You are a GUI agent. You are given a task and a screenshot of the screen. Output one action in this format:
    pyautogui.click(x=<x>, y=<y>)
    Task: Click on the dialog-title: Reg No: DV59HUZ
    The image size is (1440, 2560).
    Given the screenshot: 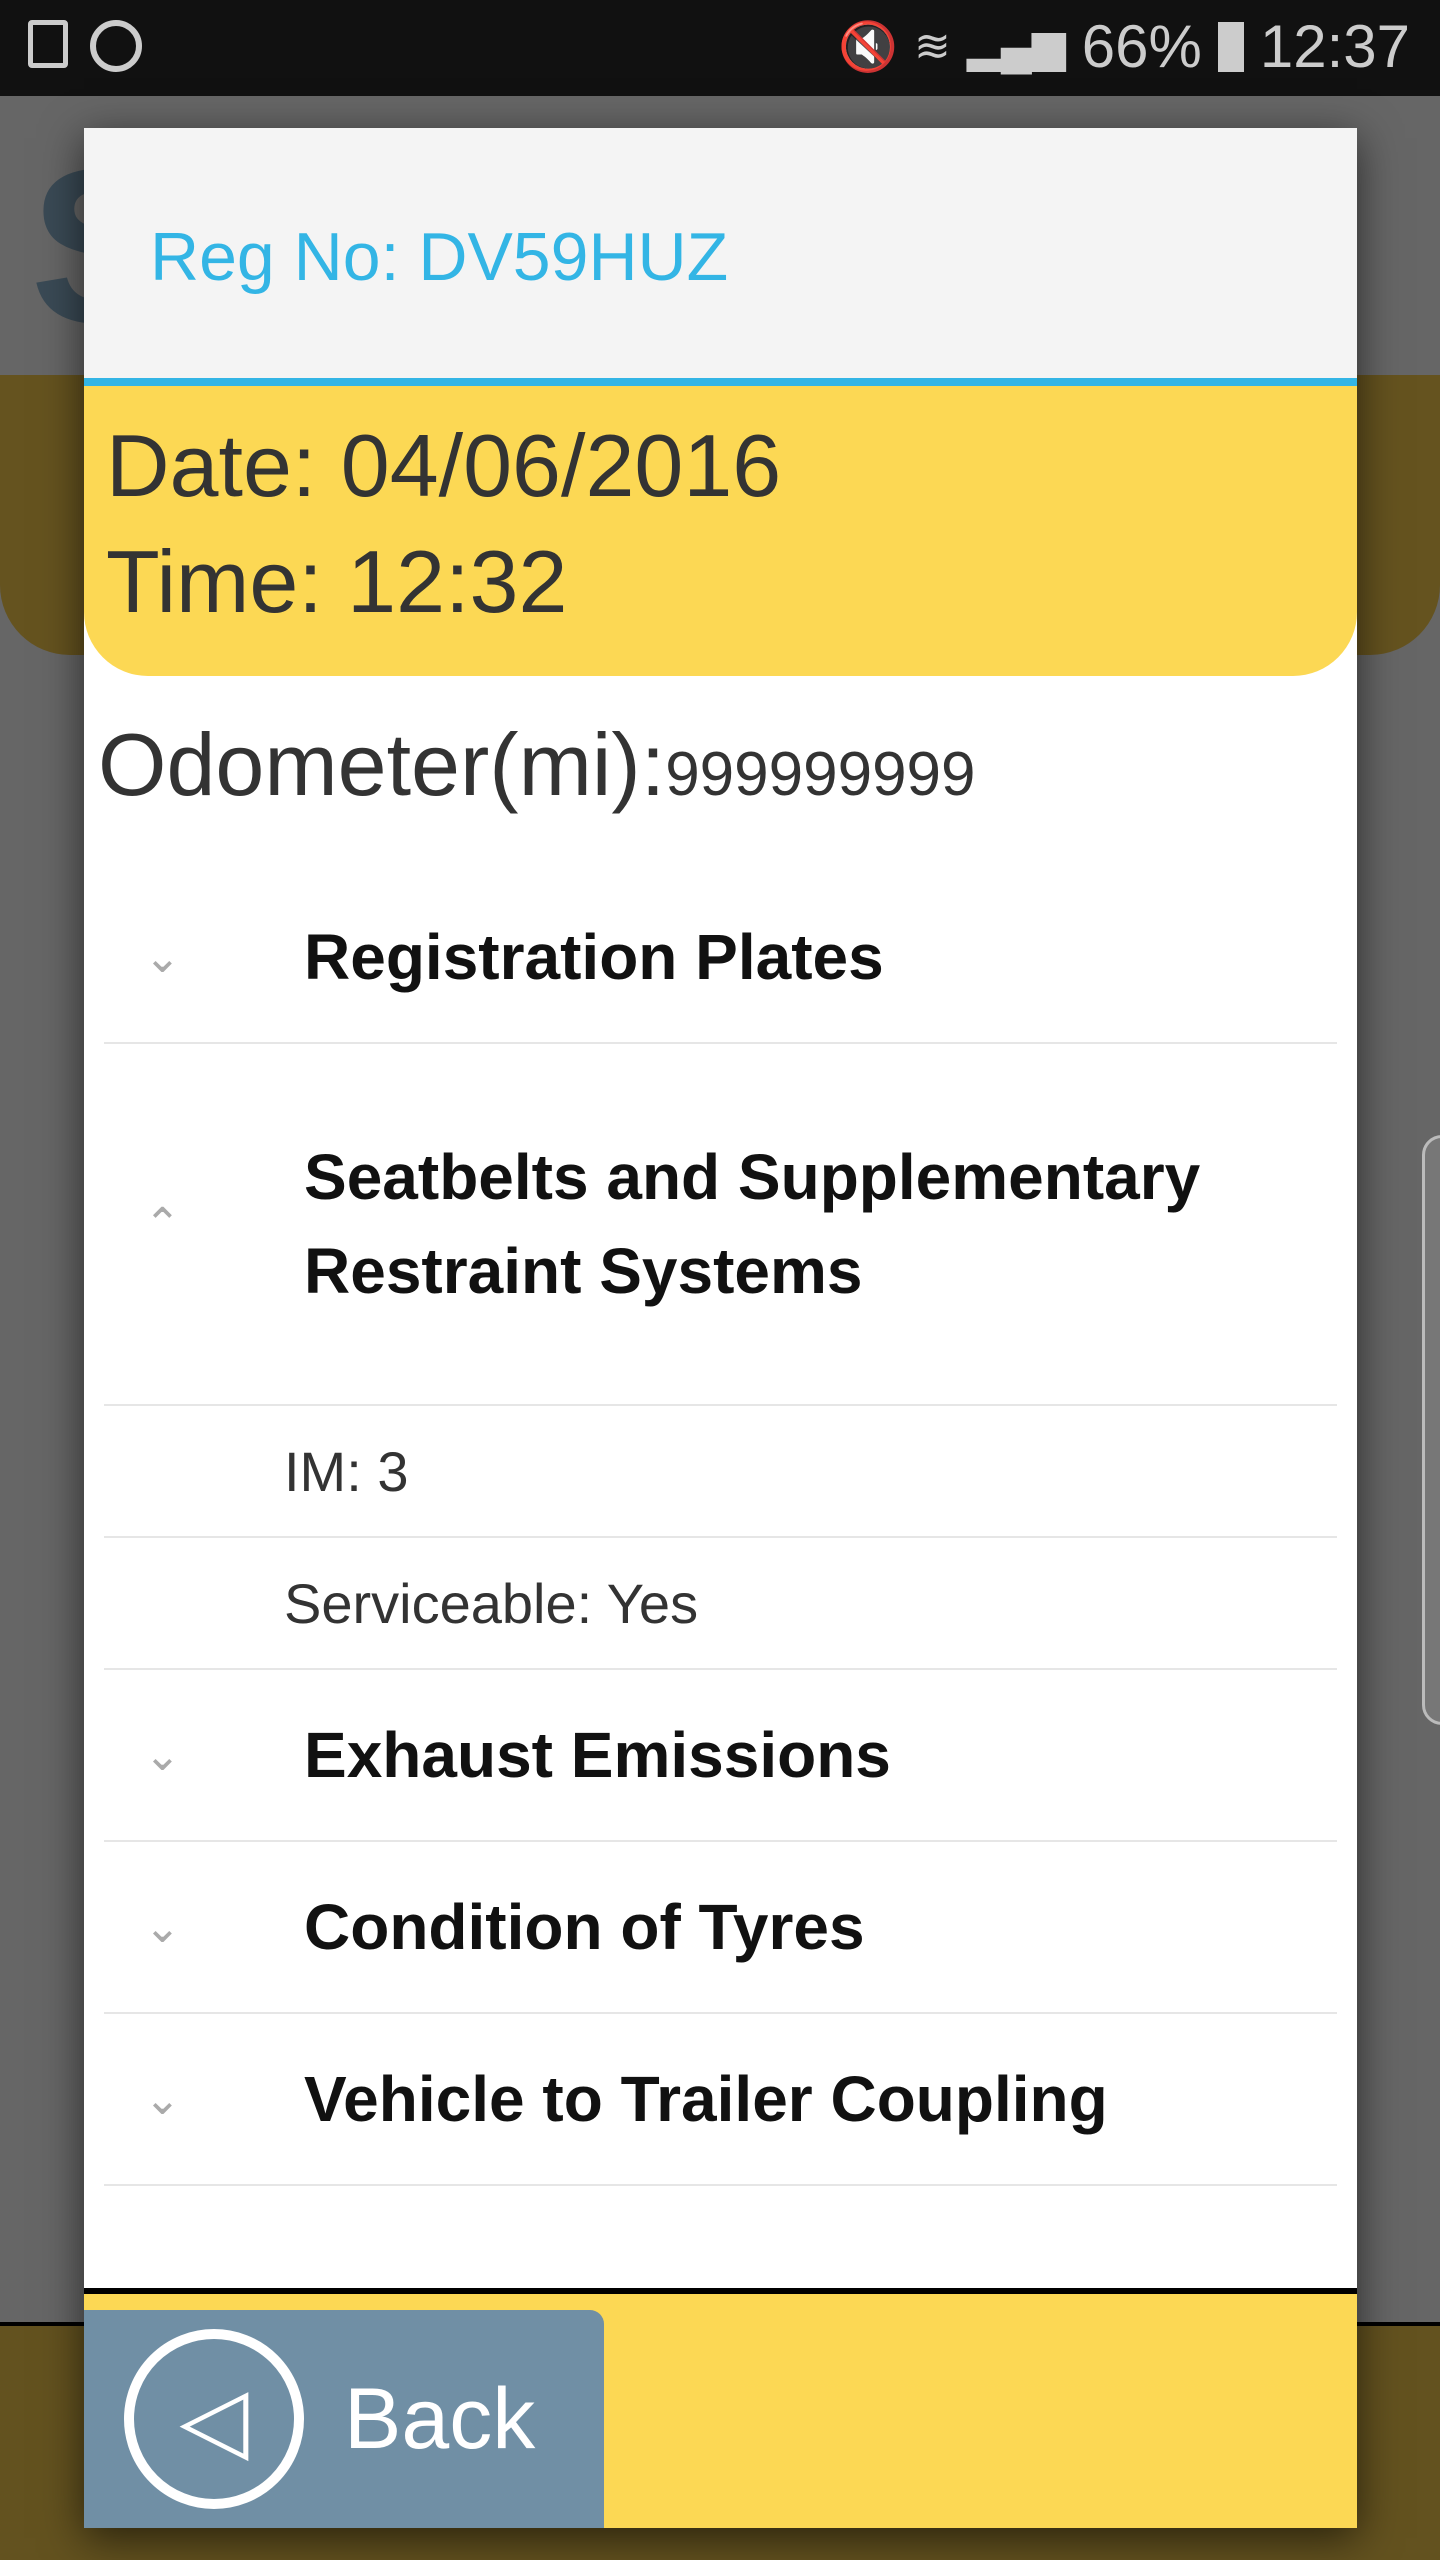 What is the action you would take?
    pyautogui.click(x=720, y=257)
    